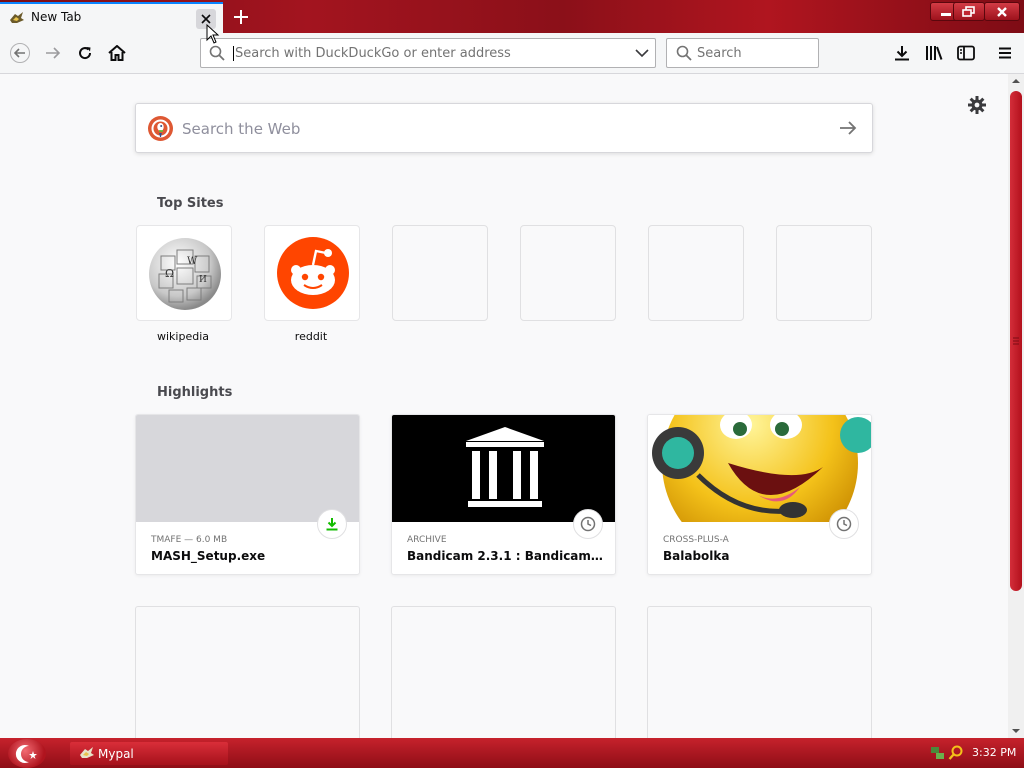 The height and width of the screenshot is (768, 1024). I want to click on back-arrow-icon, so click(20, 53).